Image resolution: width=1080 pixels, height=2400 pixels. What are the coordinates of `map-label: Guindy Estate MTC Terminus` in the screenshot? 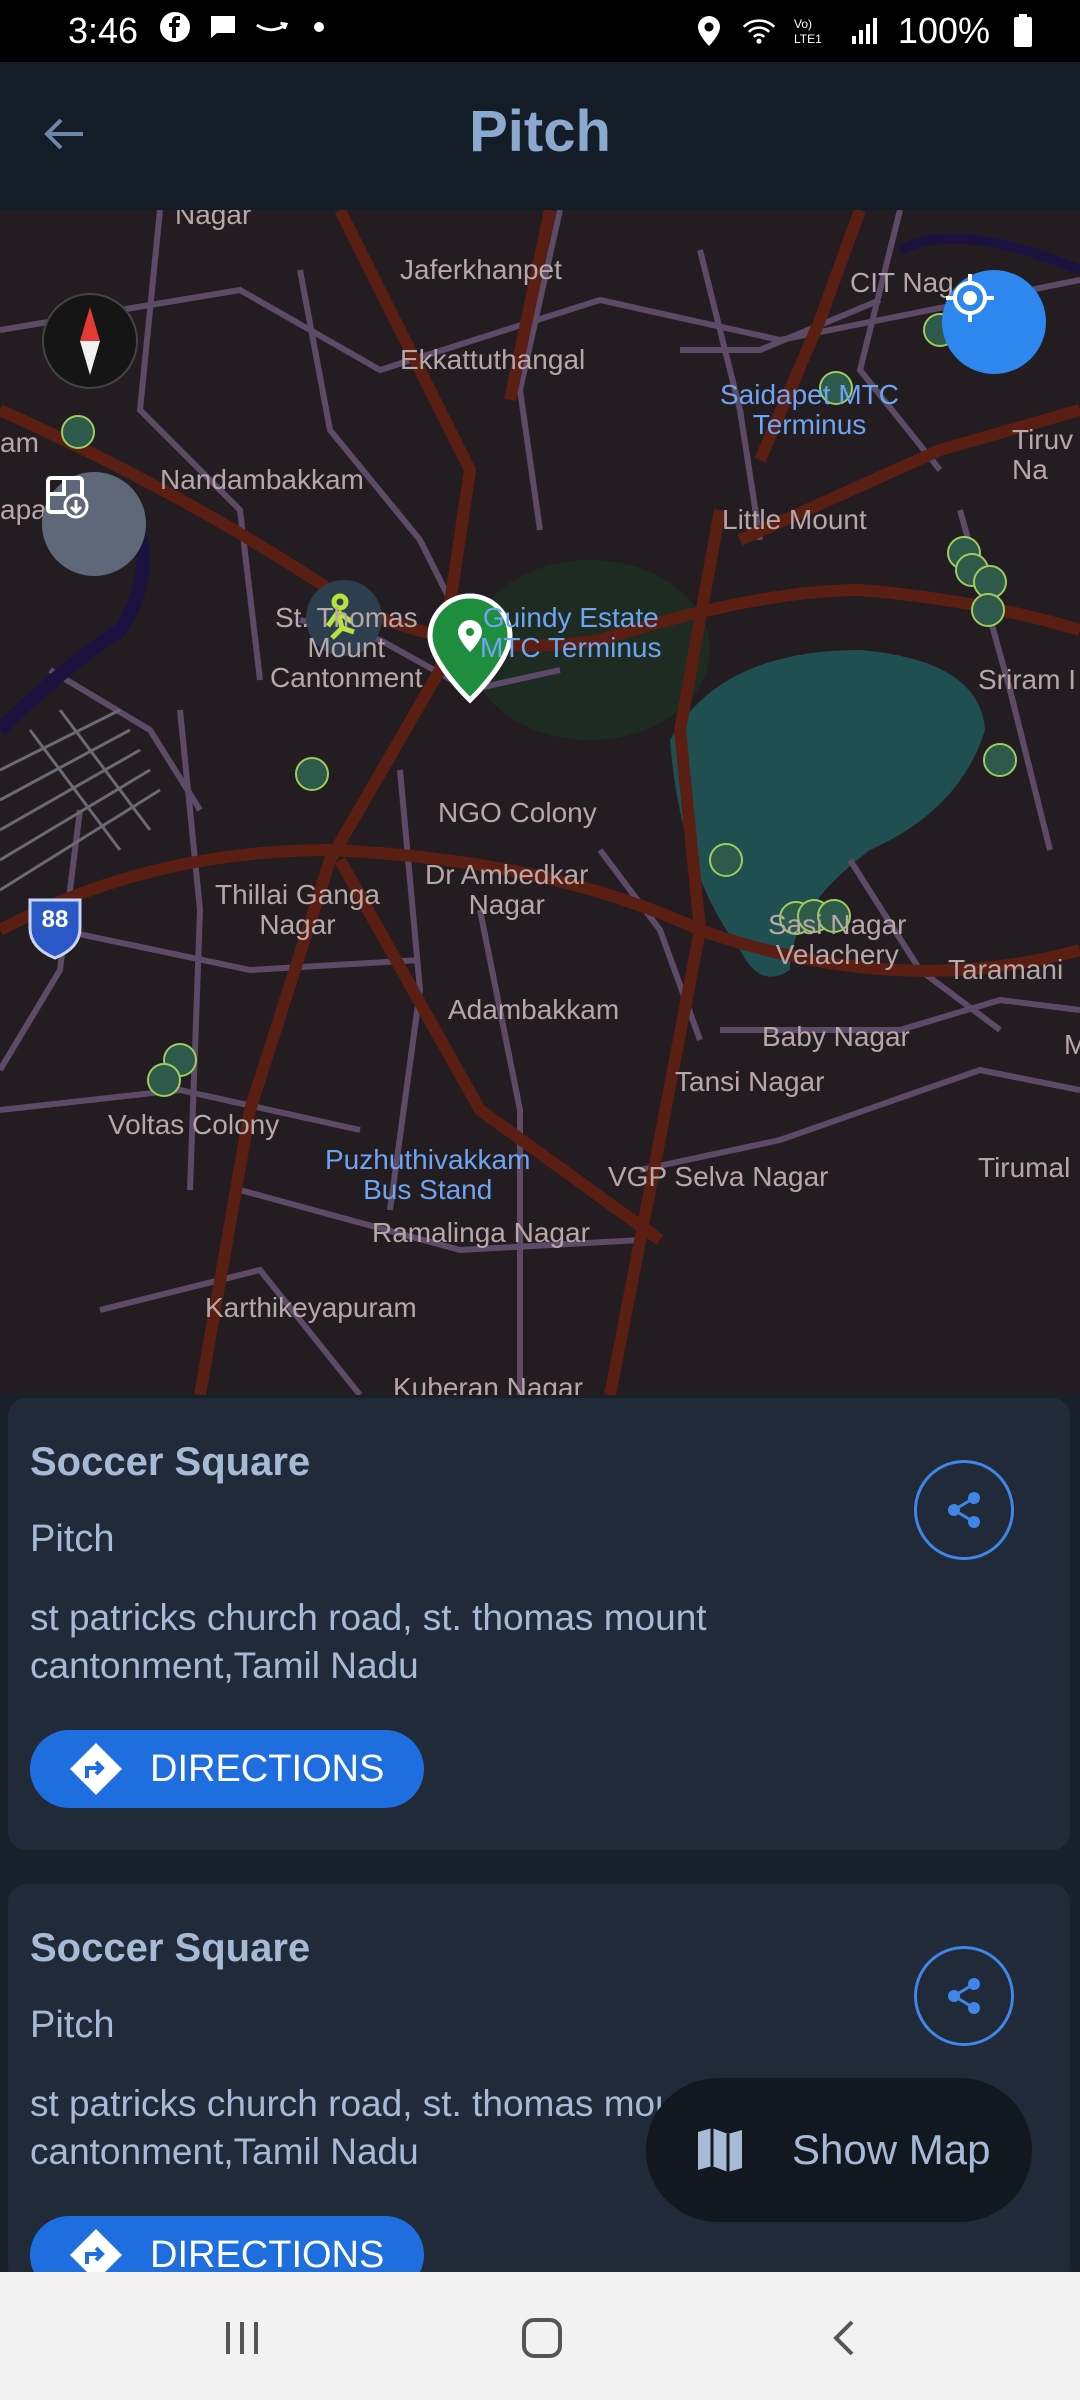 It's located at (571, 632).